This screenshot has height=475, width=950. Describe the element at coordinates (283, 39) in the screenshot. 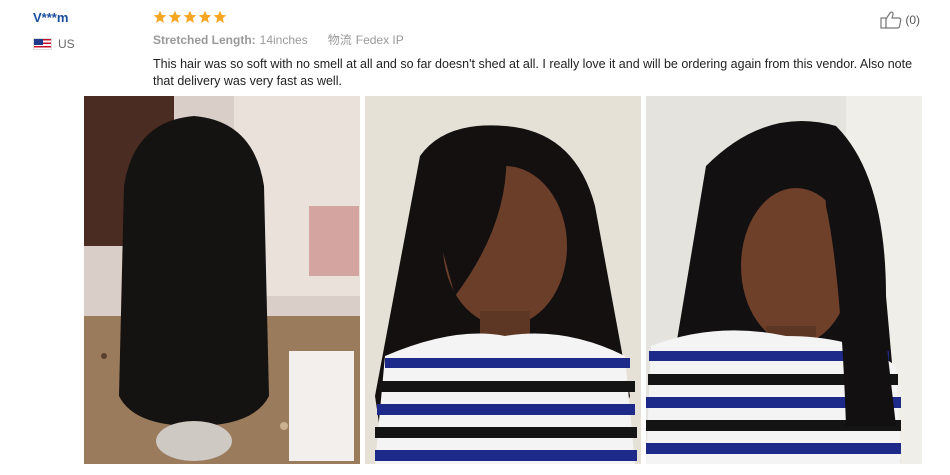

I see `stretched-length-value: 14inches` at that location.